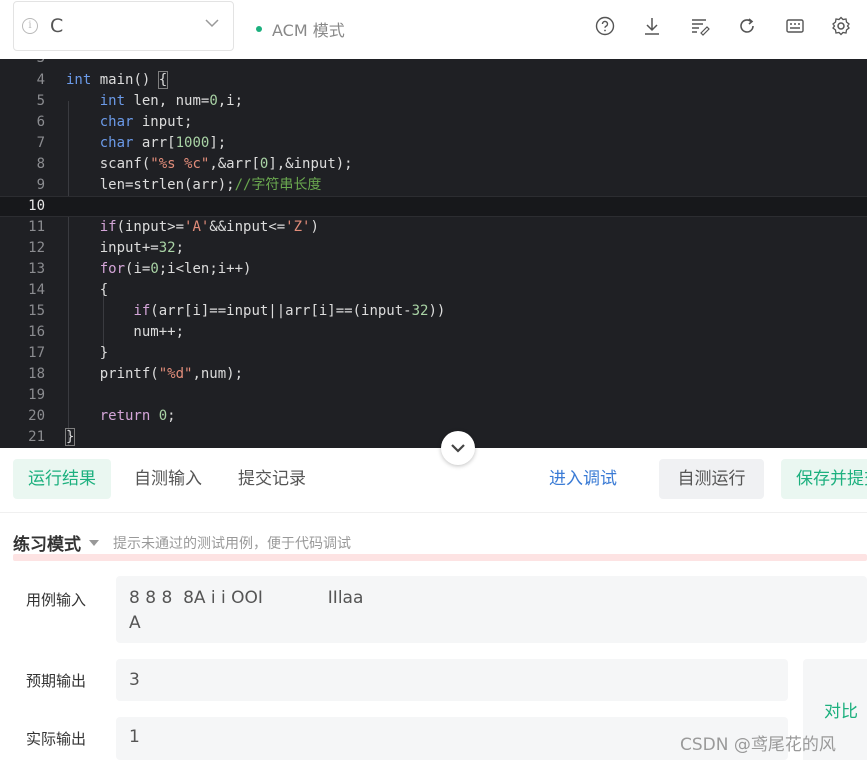 The width and height of the screenshot is (867, 760). What do you see at coordinates (433, 206) in the screenshot?
I see `current-line: 10` at bounding box center [433, 206].